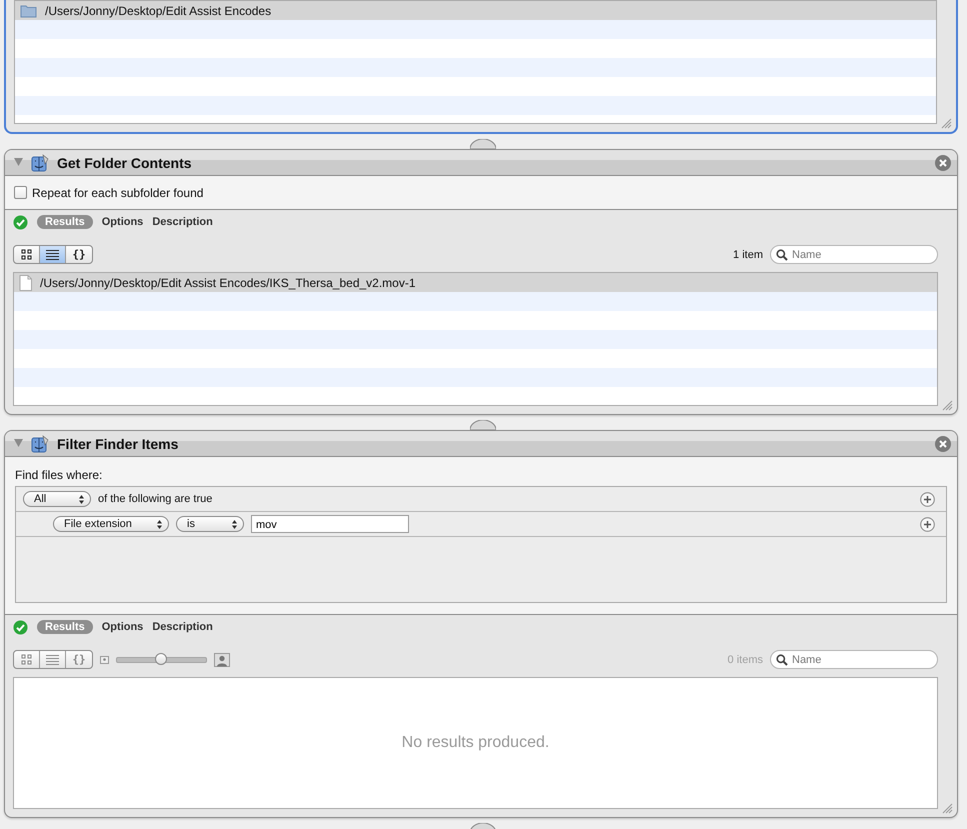 This screenshot has width=967, height=829. I want to click on empty-results-message: No results produced., so click(476, 743).